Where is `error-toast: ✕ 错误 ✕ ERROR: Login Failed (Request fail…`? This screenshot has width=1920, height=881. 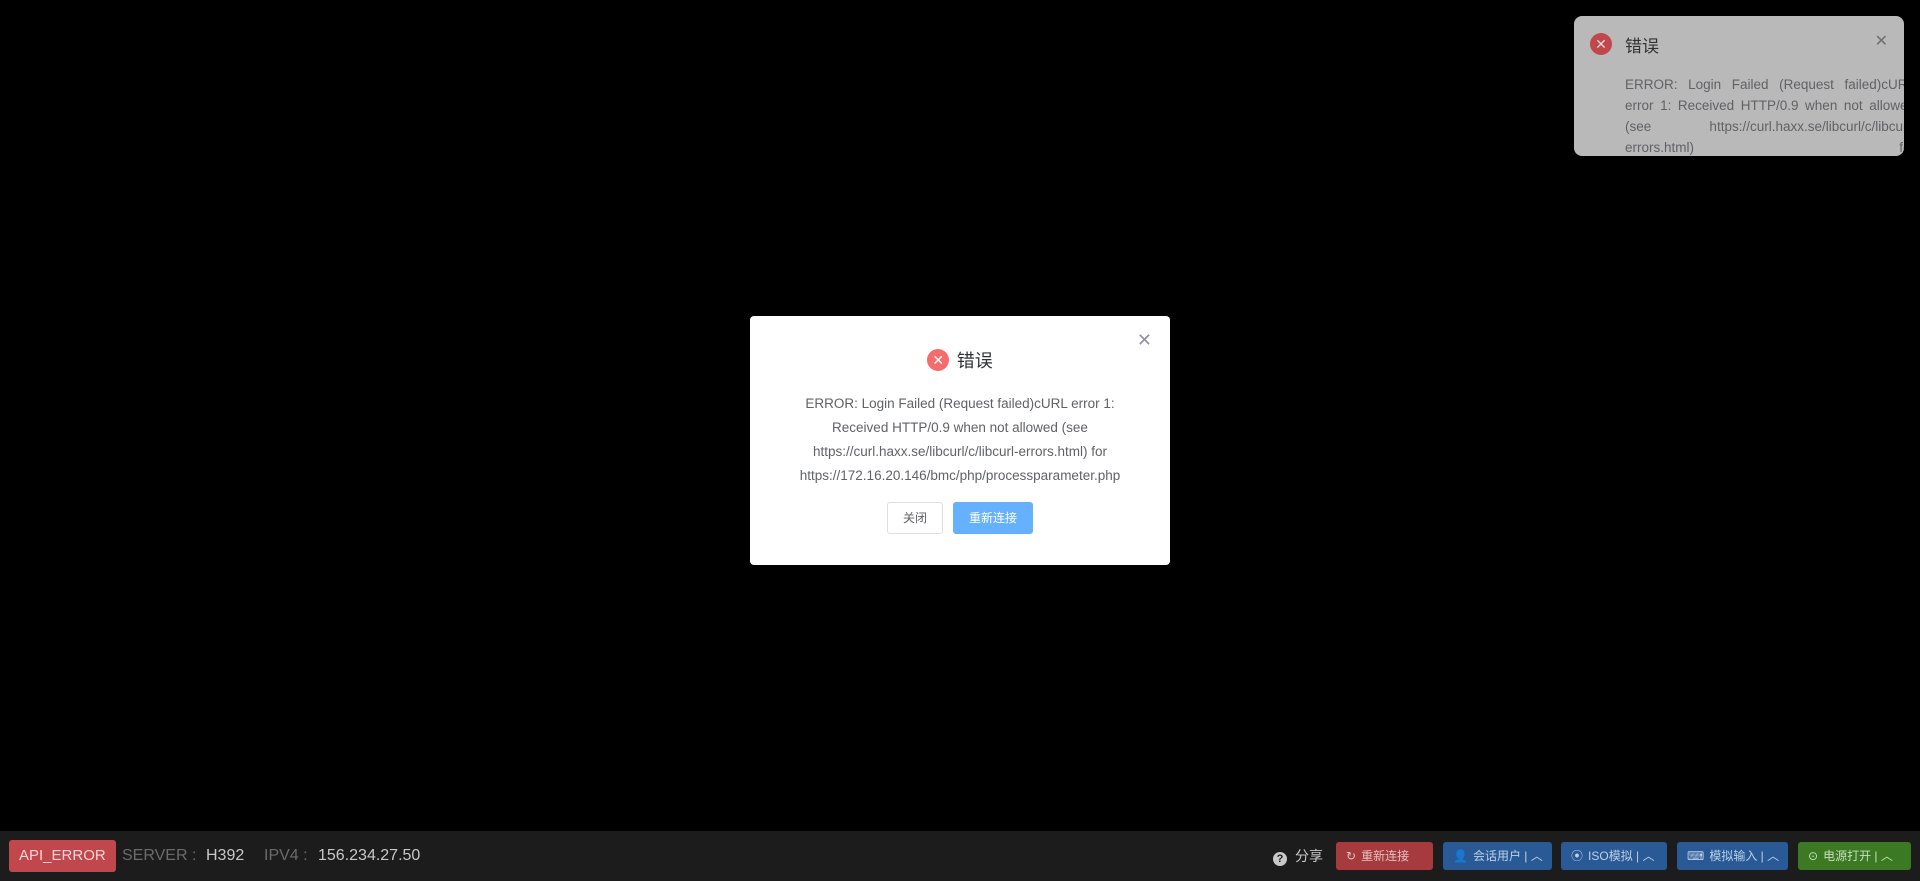 error-toast: ✕ 错误 ✕ ERROR: Login Failed (Request fail… is located at coordinates (1739, 86).